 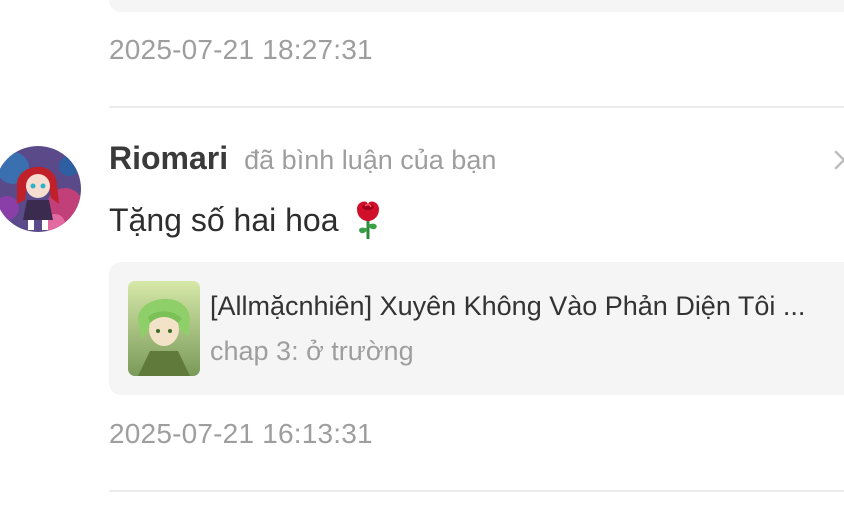 What do you see at coordinates (476, 6) in the screenshot?
I see `previous-story-card` at bounding box center [476, 6].